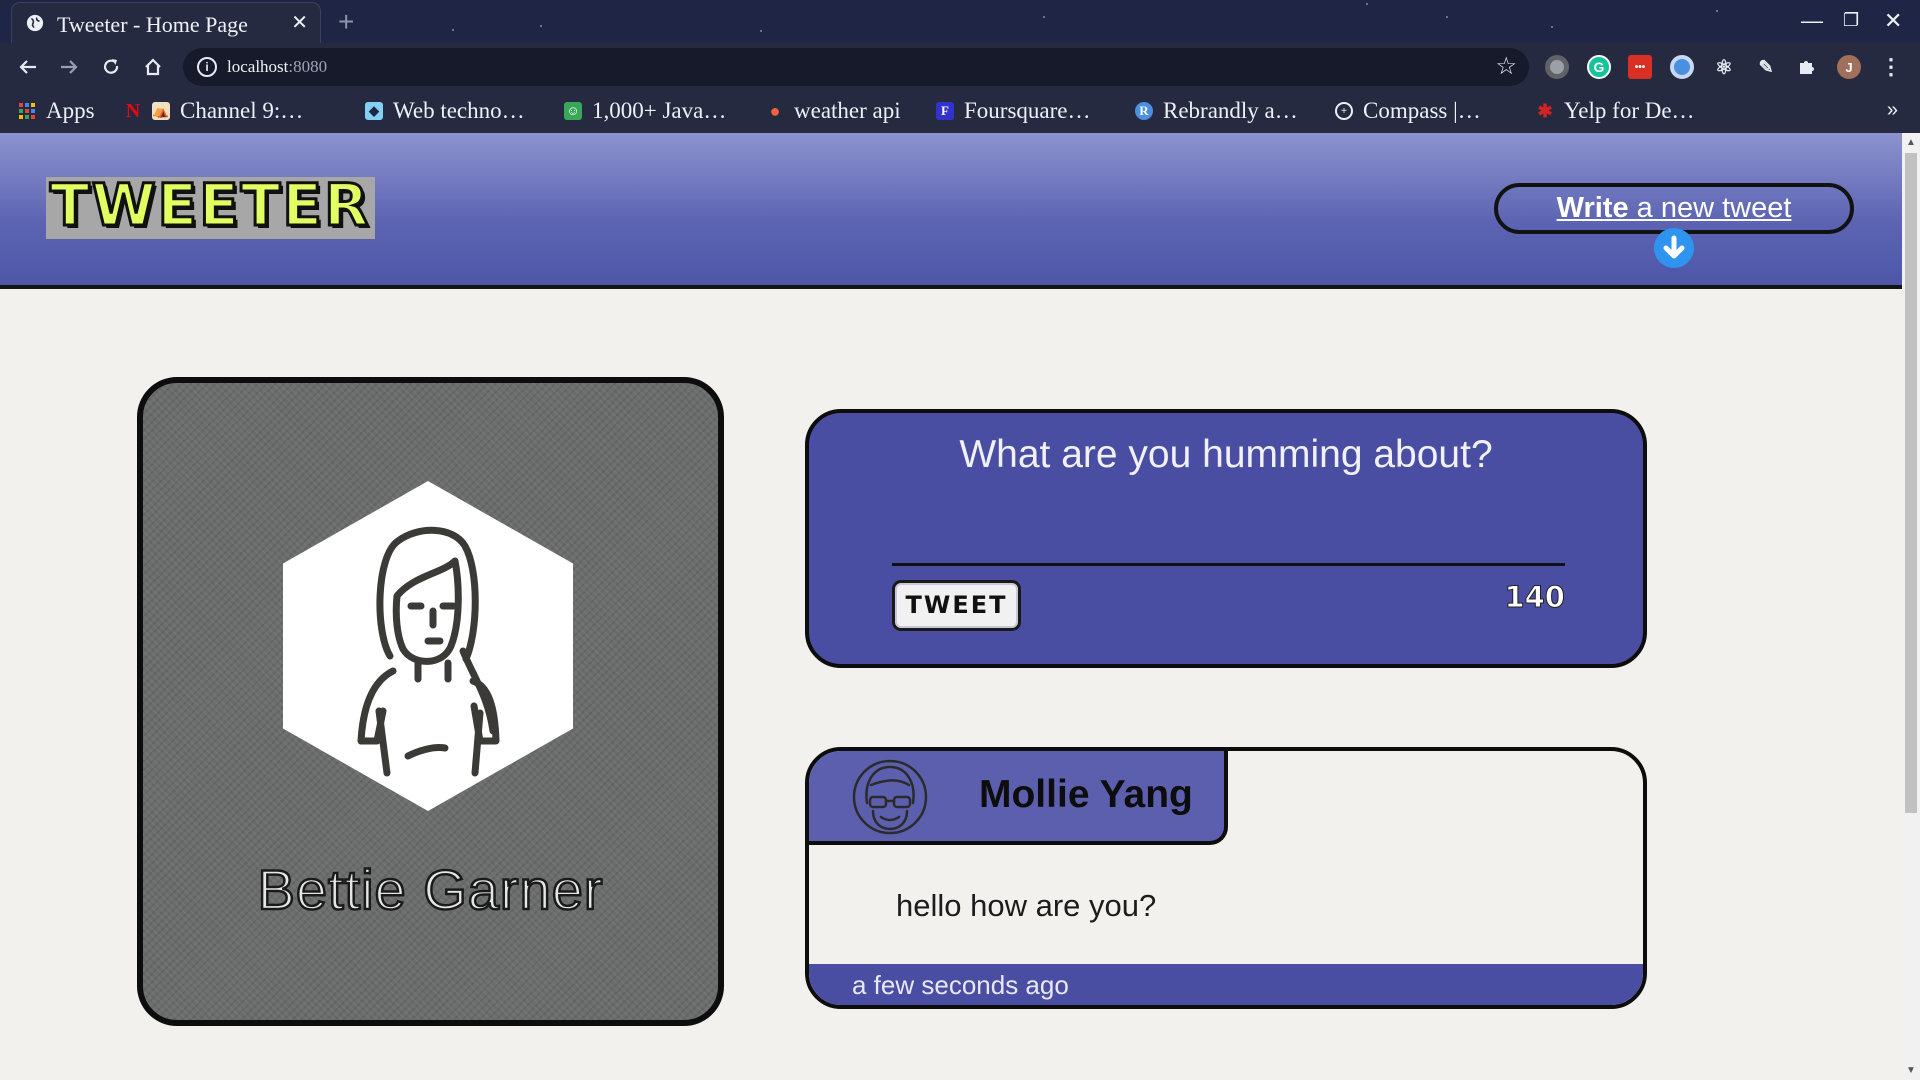 The image size is (1920, 1080). Describe the element at coordinates (1851, 20) in the screenshot. I see `restore-button: ❐` at that location.